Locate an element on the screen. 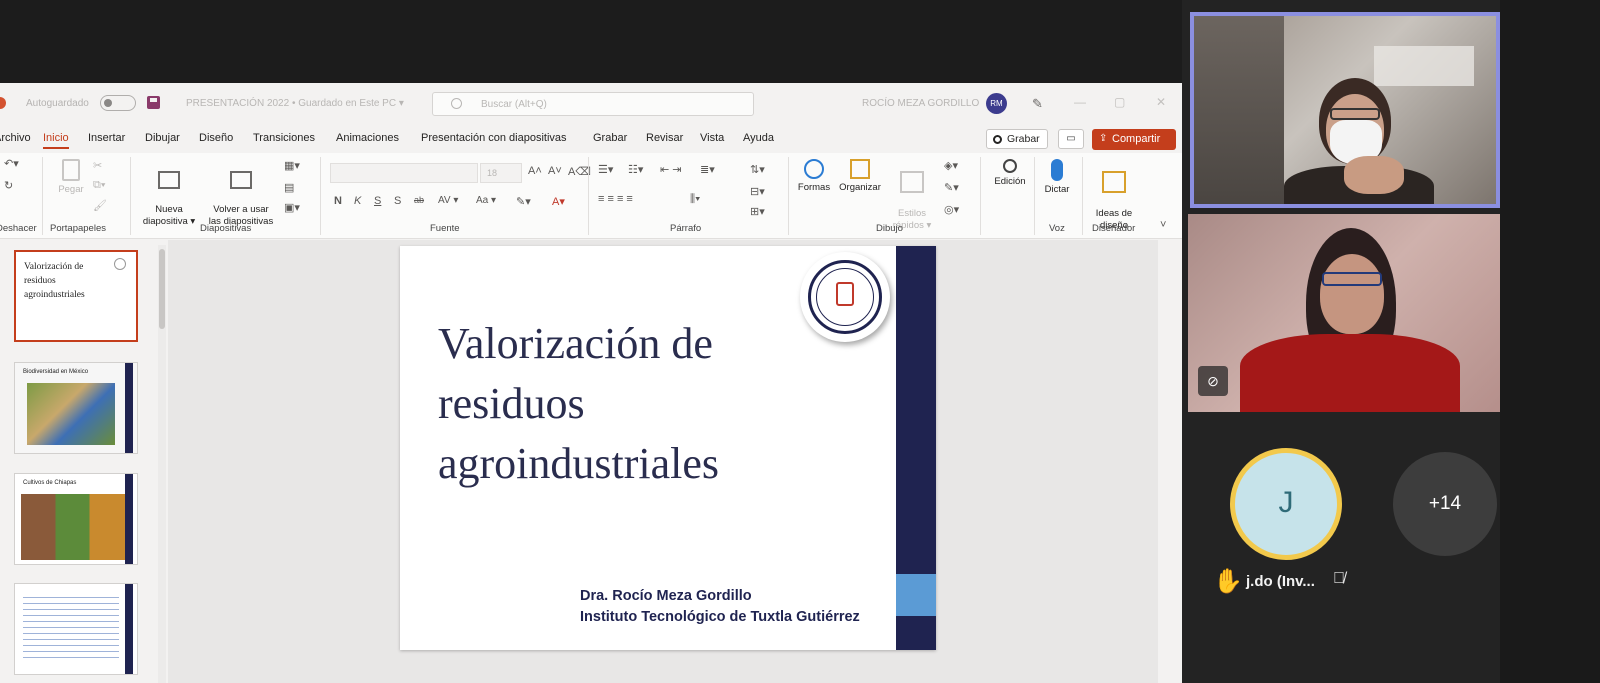 The height and width of the screenshot is (683, 1600). font-color-icon: A▾ is located at coordinates (558, 201).